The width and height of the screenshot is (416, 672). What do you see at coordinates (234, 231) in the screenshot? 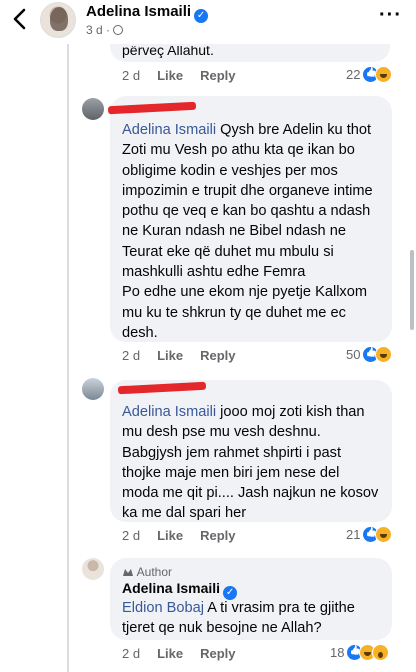
I see `reply-text-line: ne Kuran ndash ne Bibel ndash ne` at bounding box center [234, 231].